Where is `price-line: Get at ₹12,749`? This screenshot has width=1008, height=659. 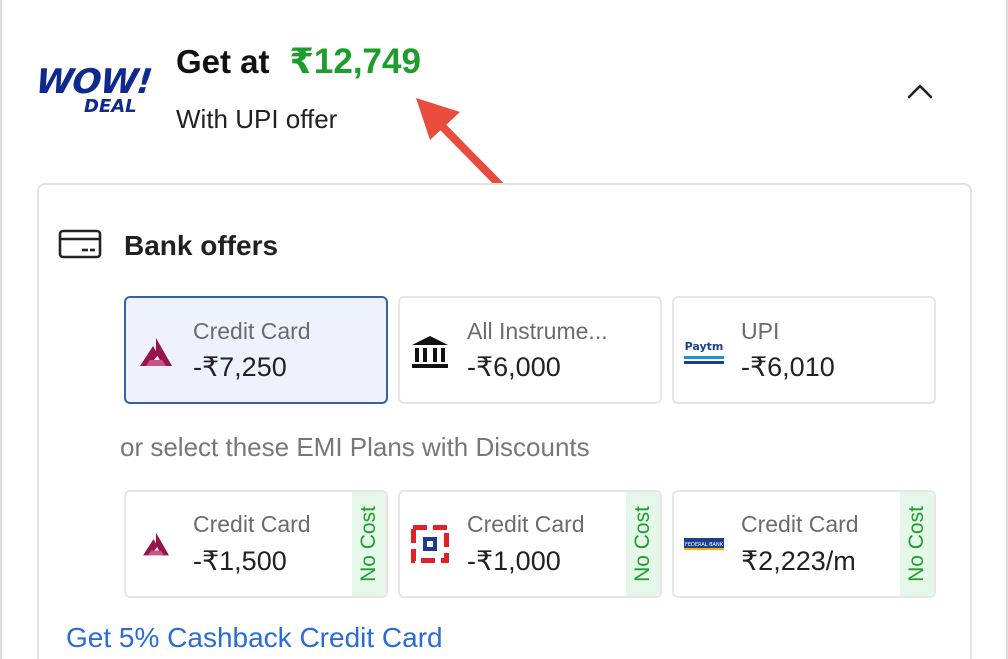 price-line: Get at ₹12,749 is located at coordinates (298, 64).